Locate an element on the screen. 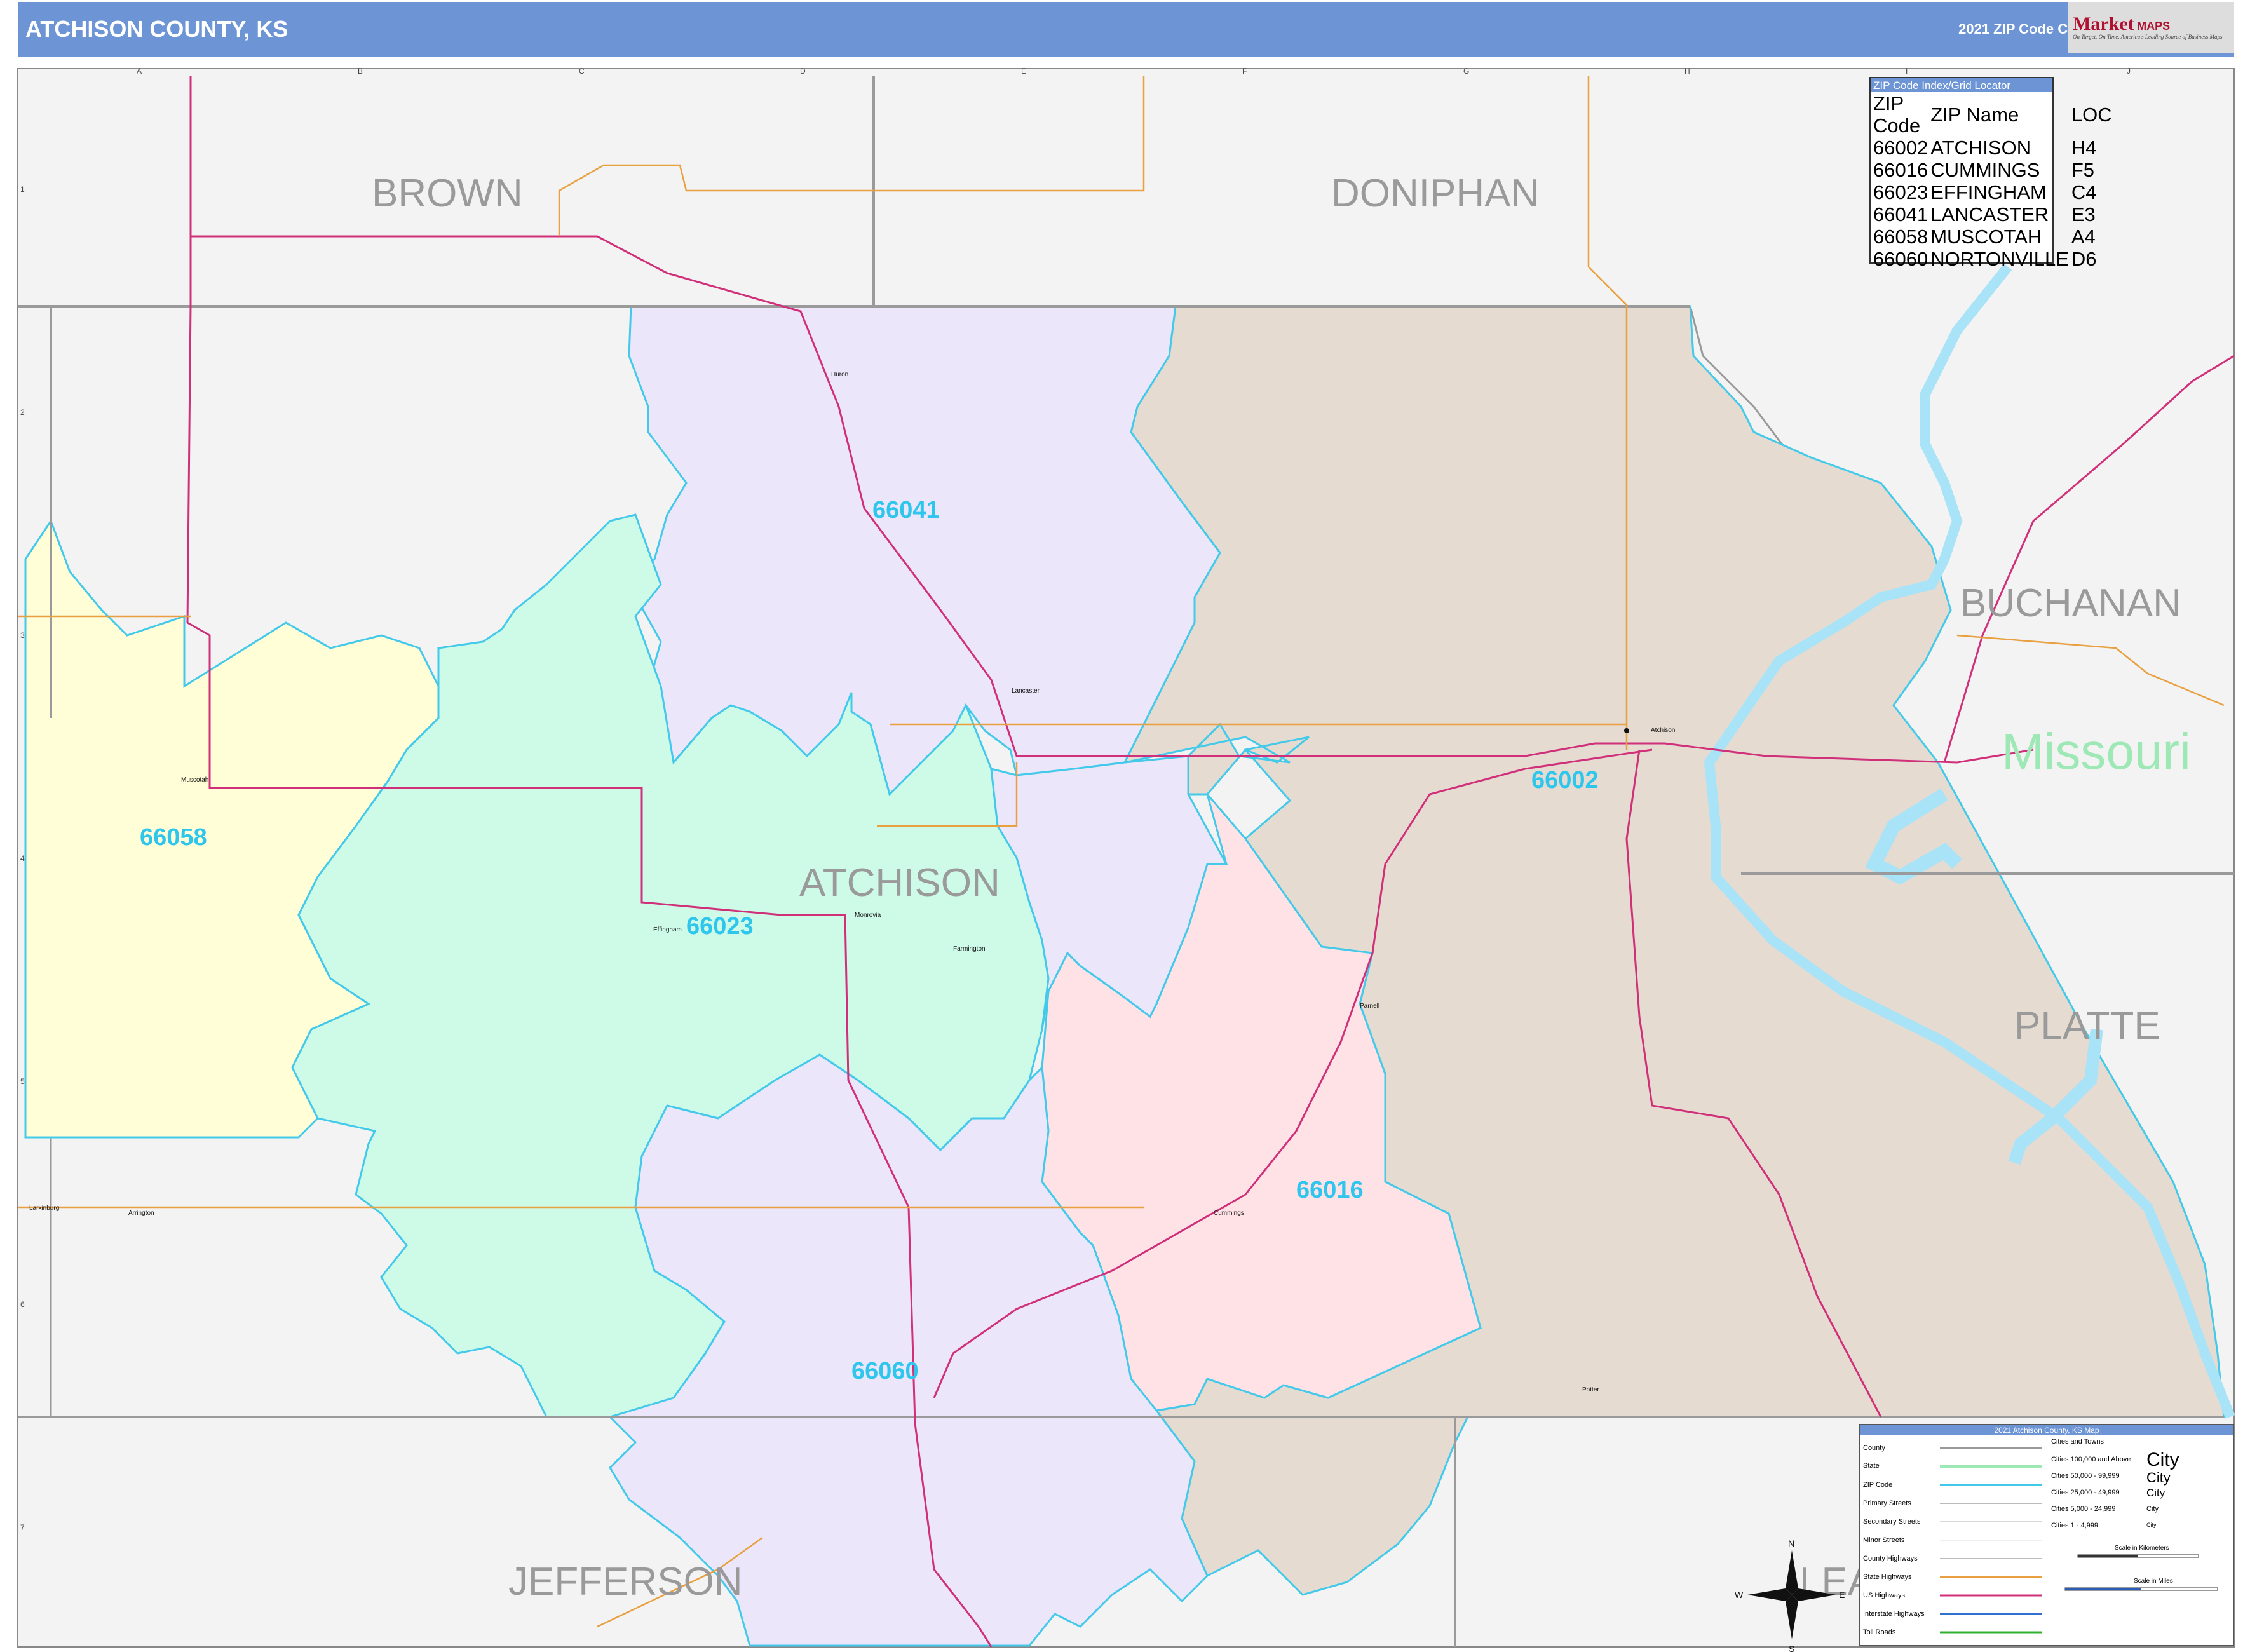  grid-col-j: J is located at coordinates (2129, 71).